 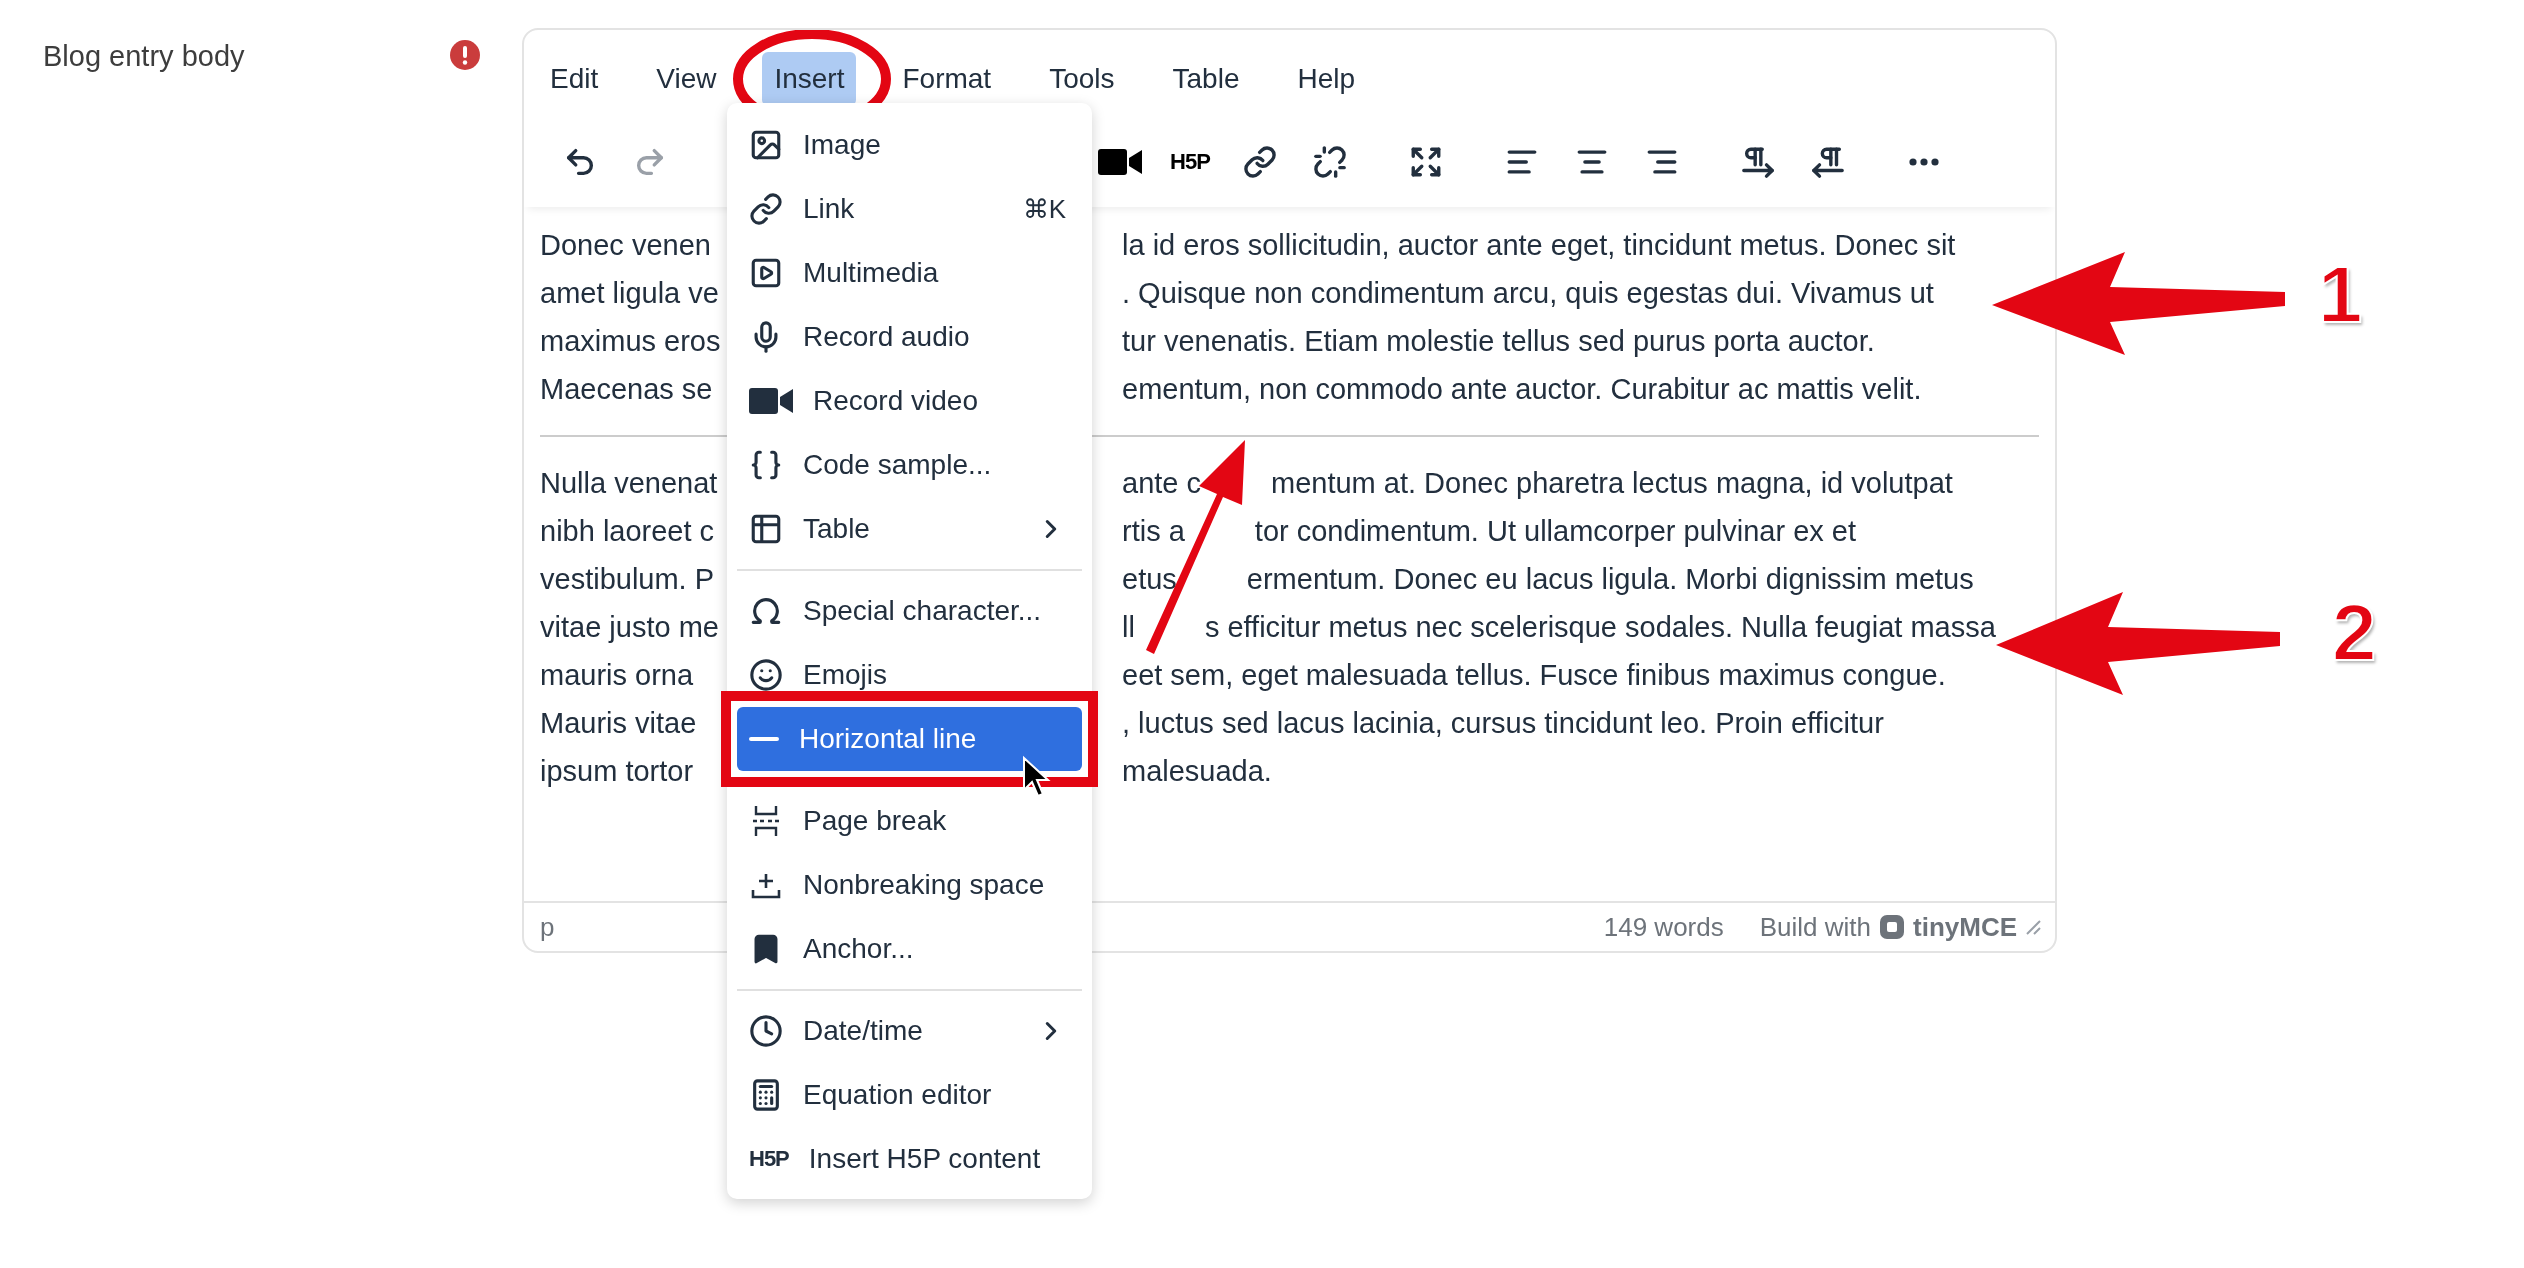 What do you see at coordinates (1190, 162) in the screenshot?
I see `h5p-button: H5P` at bounding box center [1190, 162].